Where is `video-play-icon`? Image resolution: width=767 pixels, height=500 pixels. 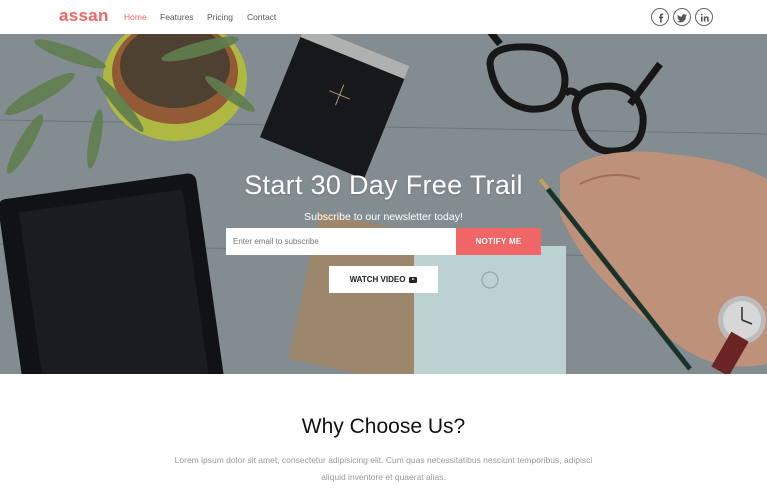
video-play-icon is located at coordinates (413, 279).